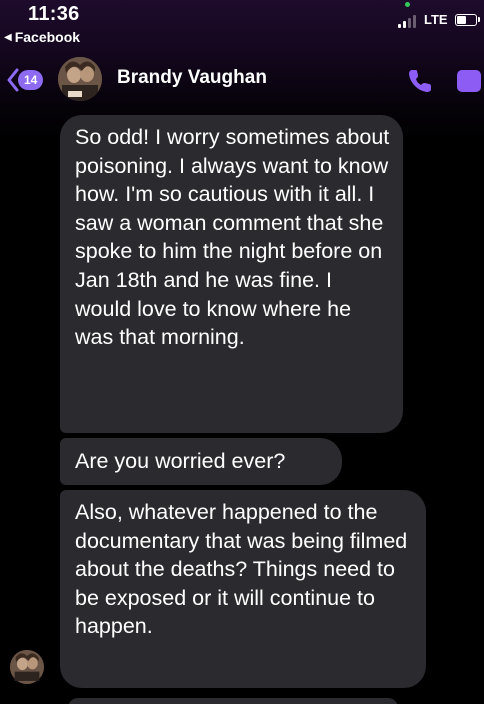 The width and height of the screenshot is (484, 704). What do you see at coordinates (407, 4) in the screenshot?
I see `camera-in-use-indicator` at bounding box center [407, 4].